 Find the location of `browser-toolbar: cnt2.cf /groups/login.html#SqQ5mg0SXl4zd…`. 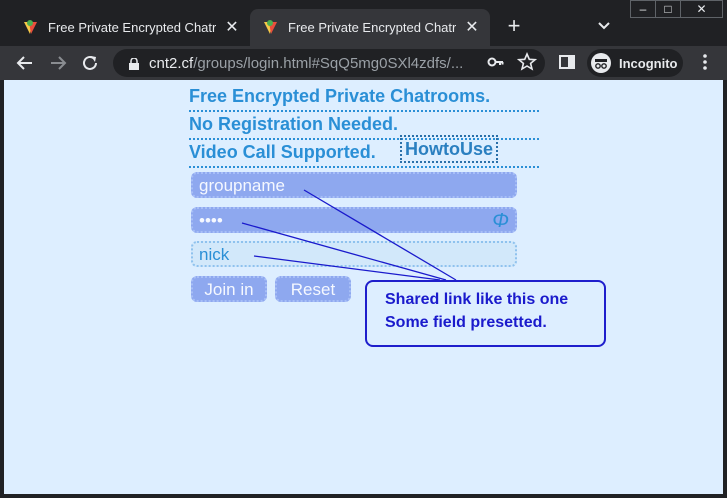

browser-toolbar: cnt2.cf /groups/login.html#SqQ5mg0SXl4zd… is located at coordinates (363, 63).